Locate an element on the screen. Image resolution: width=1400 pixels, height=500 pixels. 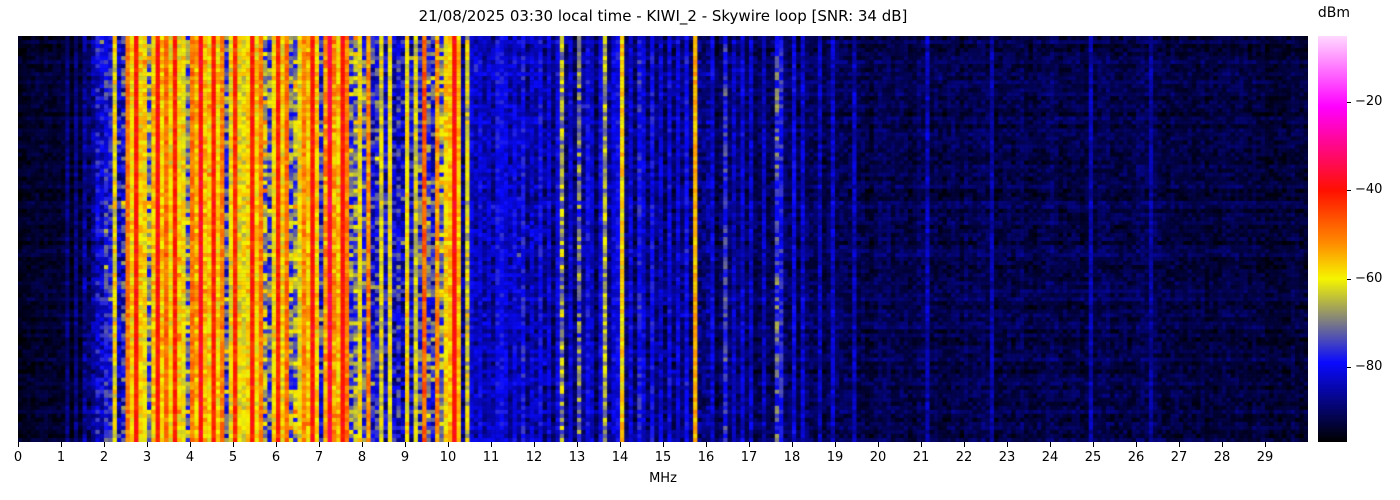
x-tick-label: 14 is located at coordinates (620, 457).